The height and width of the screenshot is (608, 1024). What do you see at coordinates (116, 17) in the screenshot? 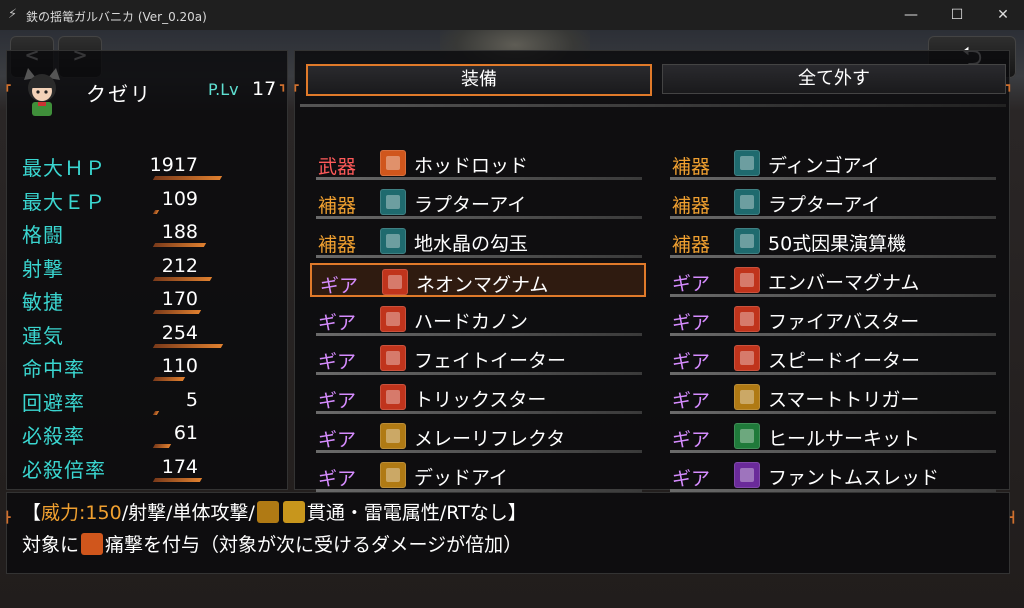
I see `window-title: 鉄の揺篭ガルバニカ (Ver_0.20a)` at bounding box center [116, 17].